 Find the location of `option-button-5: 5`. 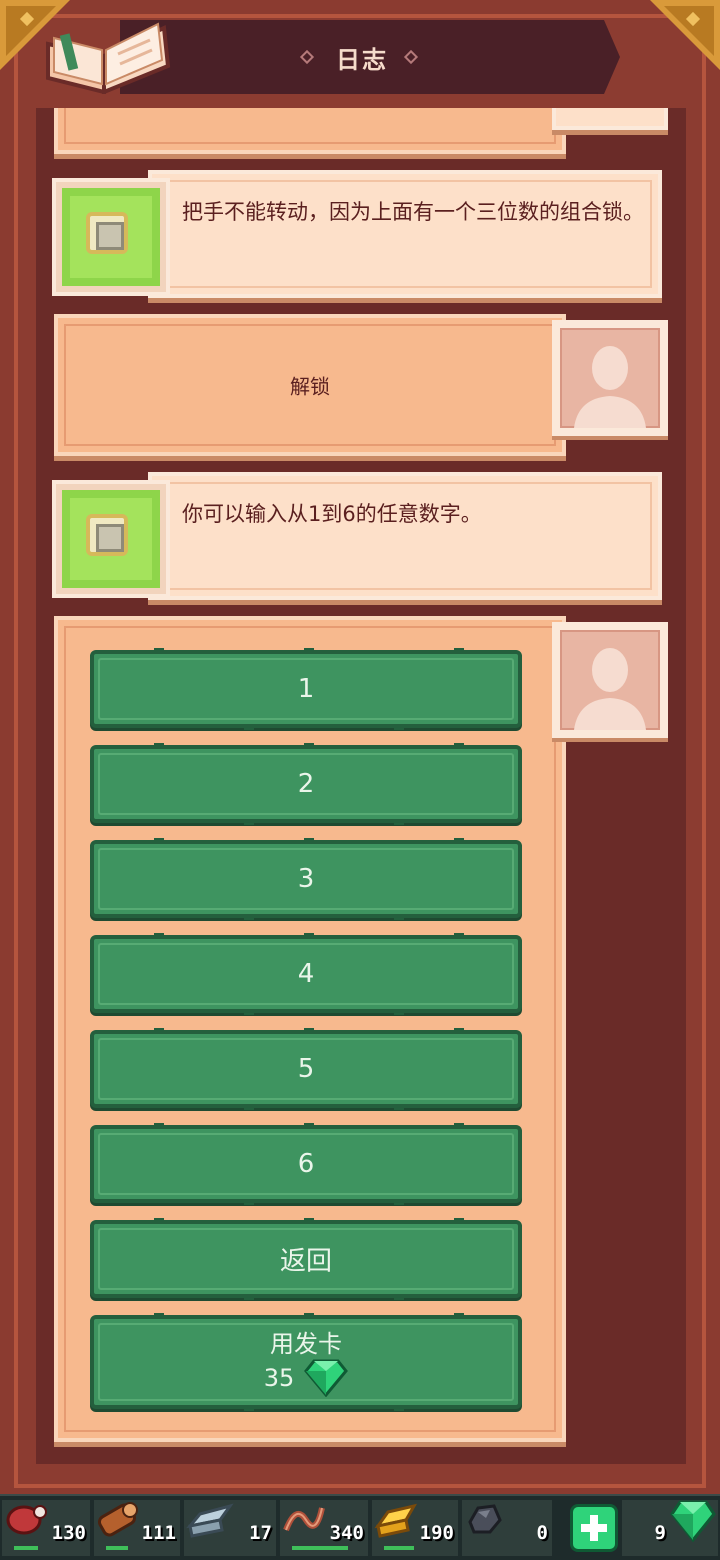

option-button-5: 5 is located at coordinates (306, 1069).